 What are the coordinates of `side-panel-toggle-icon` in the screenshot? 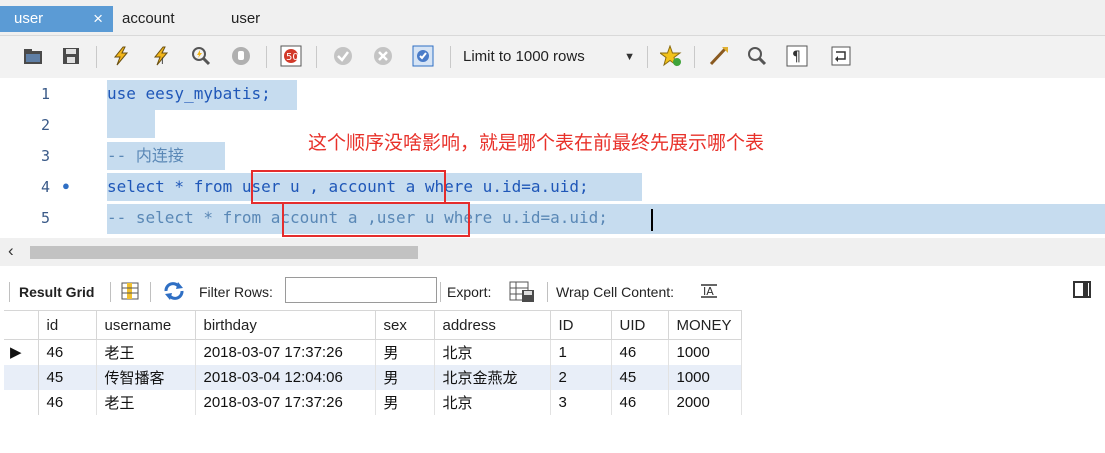 It's located at (1082, 289).